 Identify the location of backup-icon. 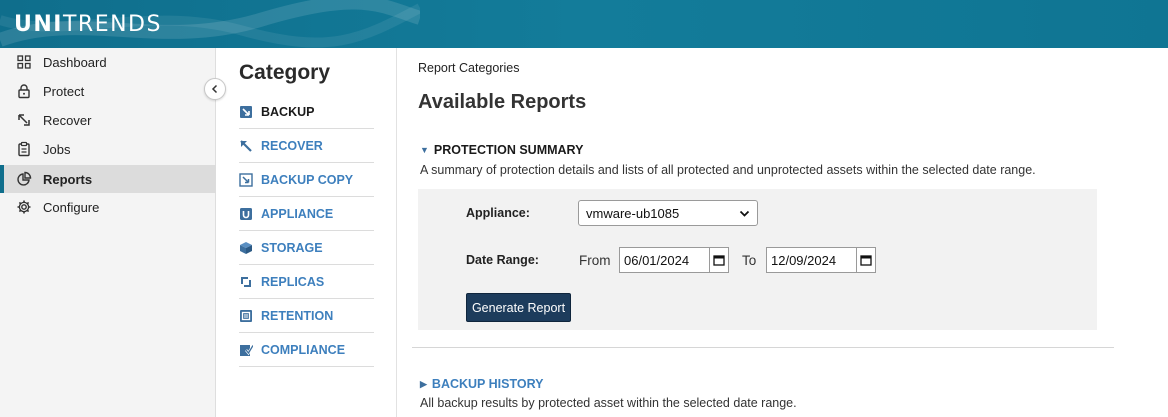
(246, 111).